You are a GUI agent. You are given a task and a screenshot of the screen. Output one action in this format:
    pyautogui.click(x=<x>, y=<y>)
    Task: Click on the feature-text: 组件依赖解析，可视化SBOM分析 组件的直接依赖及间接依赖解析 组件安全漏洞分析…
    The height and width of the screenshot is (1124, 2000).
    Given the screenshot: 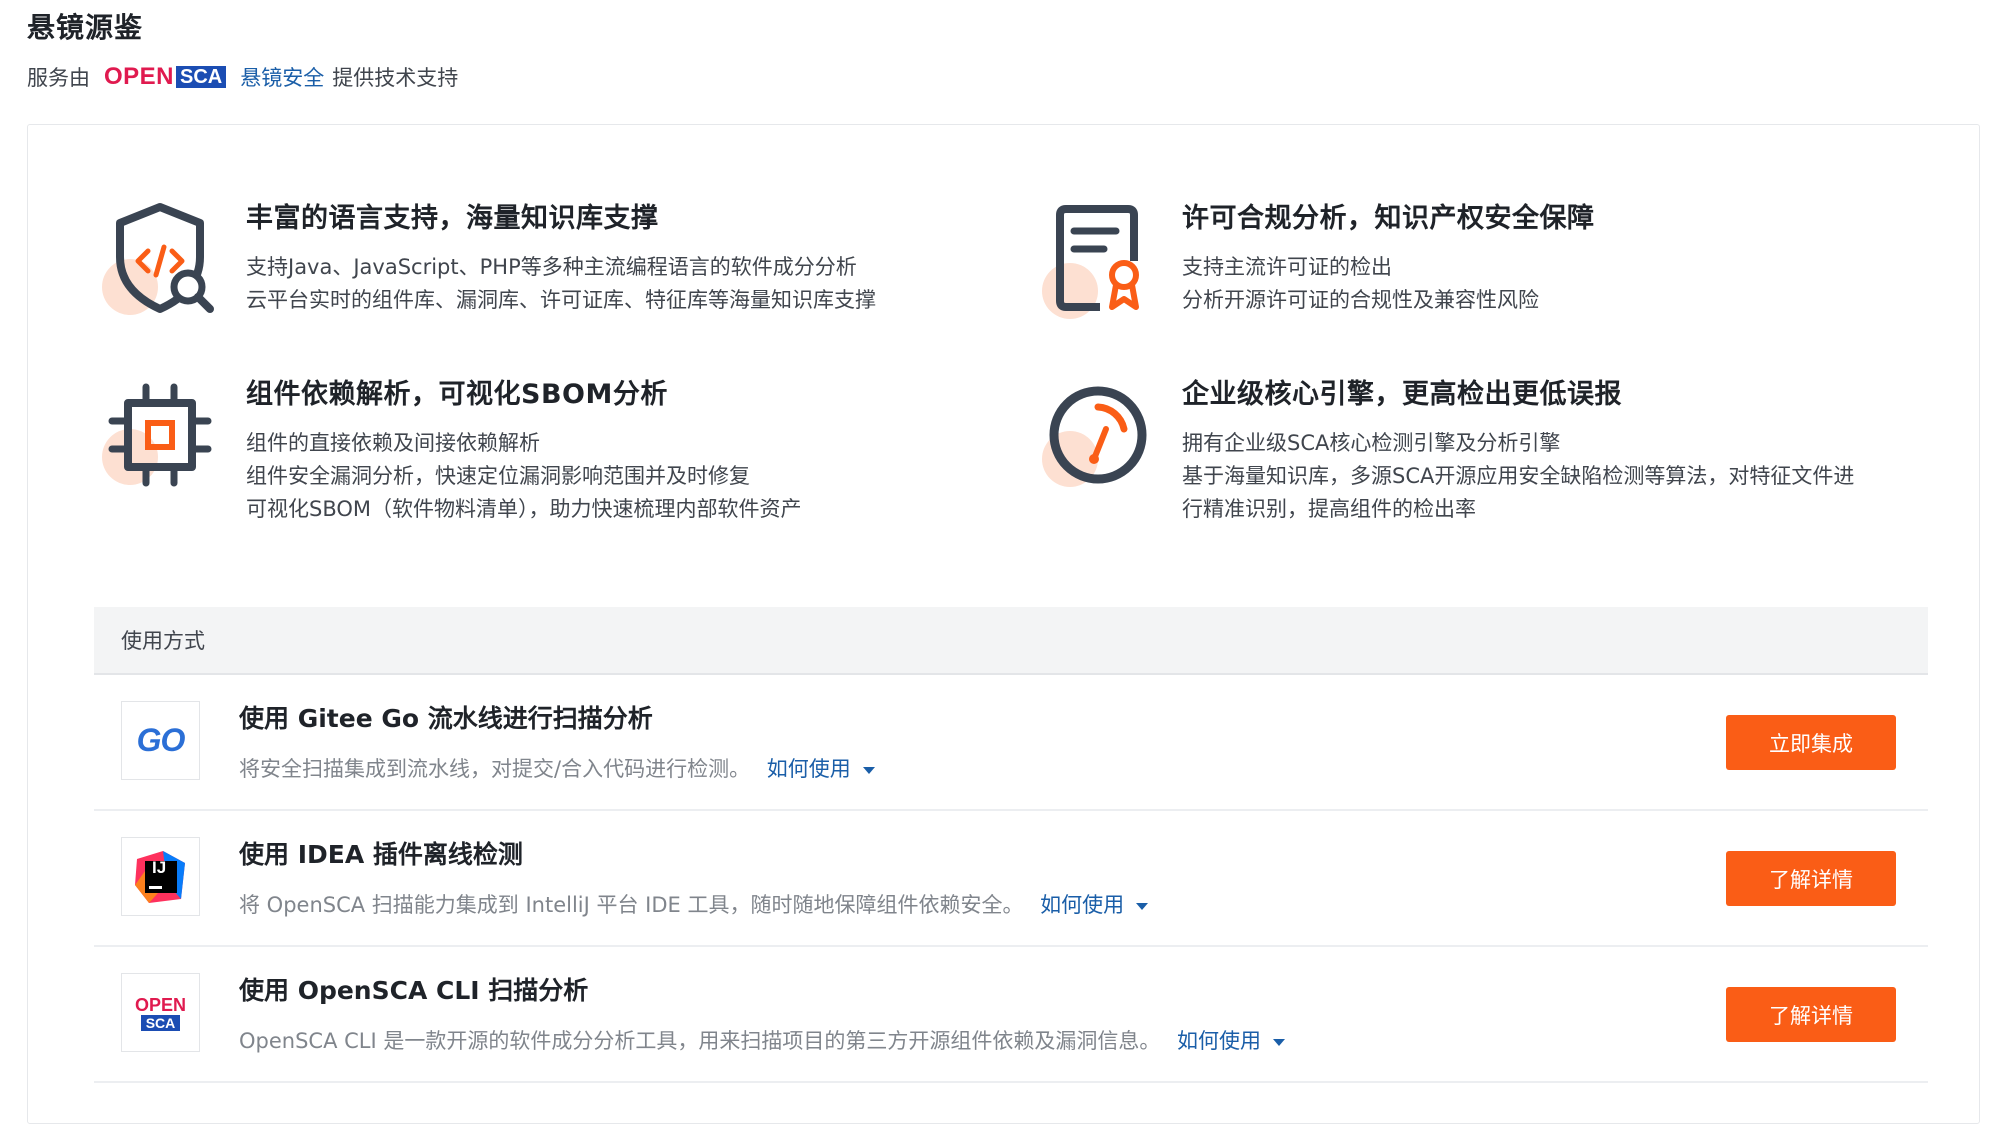 What is the action you would take?
    pyautogui.click(x=626, y=450)
    